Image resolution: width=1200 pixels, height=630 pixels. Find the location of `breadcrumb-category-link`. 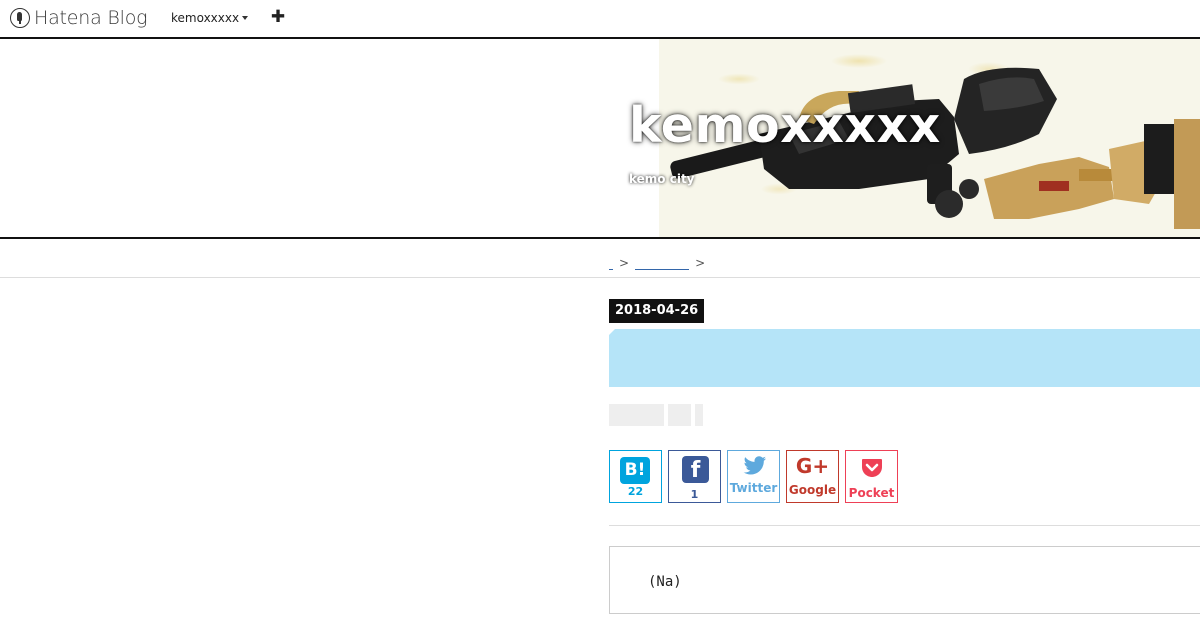

breadcrumb-category-link is located at coordinates (662, 263).